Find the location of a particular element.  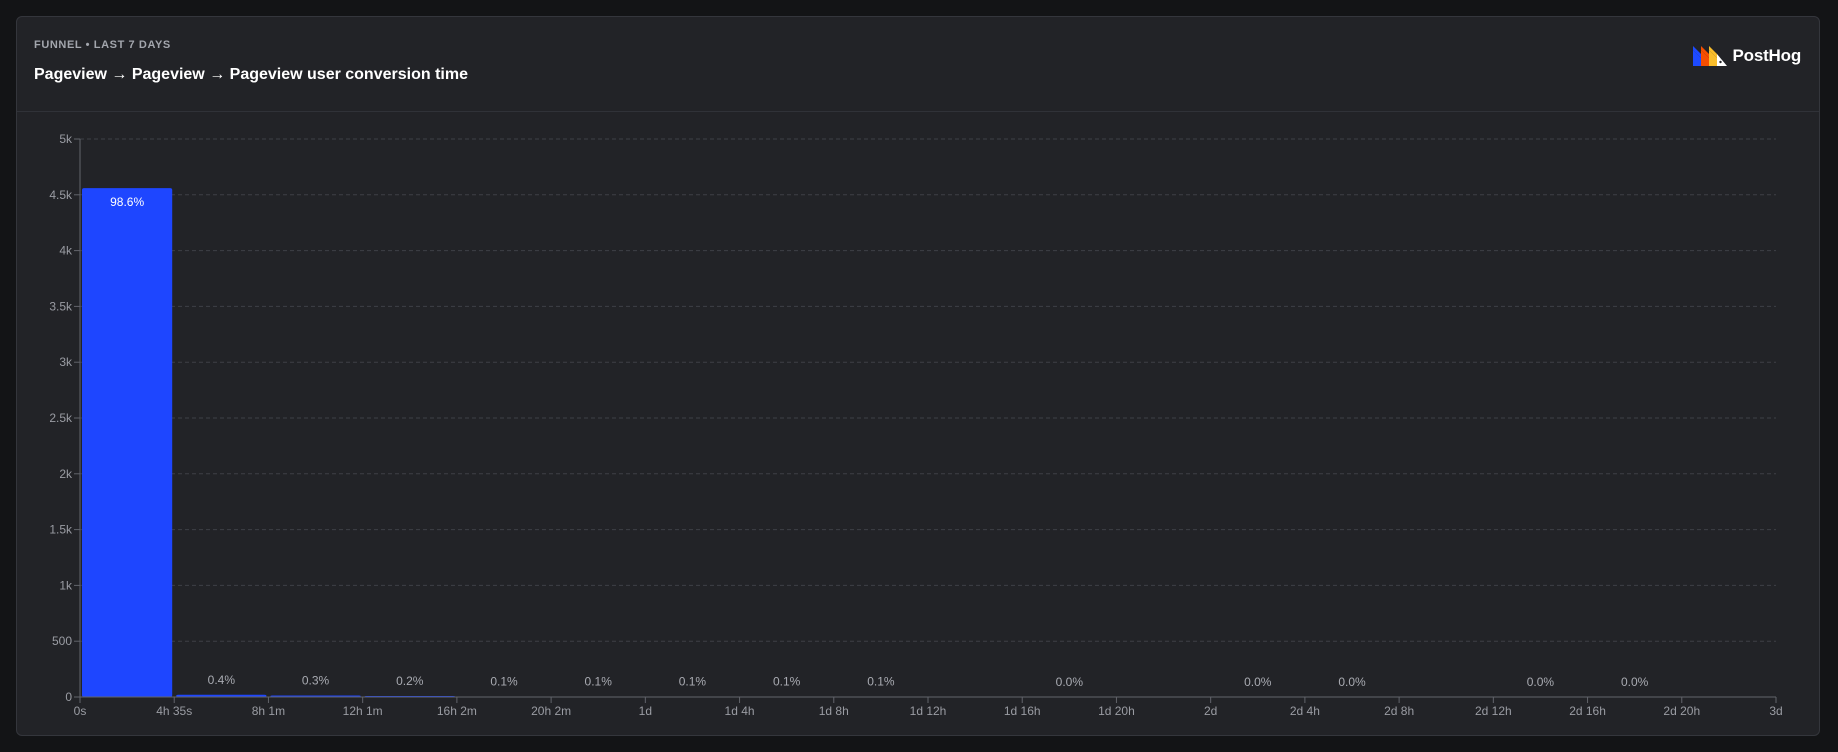

bar is located at coordinates (127, 442).